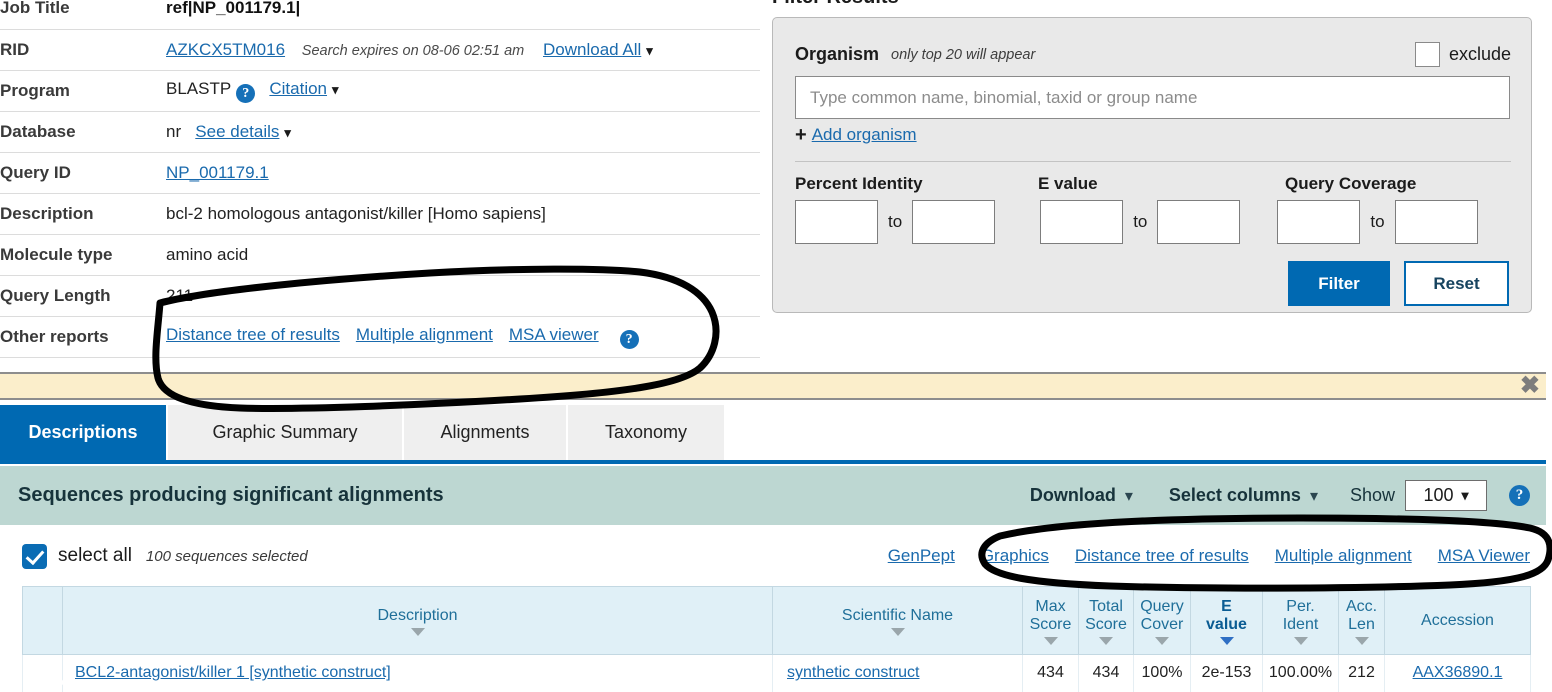 This screenshot has width=1552, height=692. What do you see at coordinates (837, 54) in the screenshot?
I see `organism-label: Organism` at bounding box center [837, 54].